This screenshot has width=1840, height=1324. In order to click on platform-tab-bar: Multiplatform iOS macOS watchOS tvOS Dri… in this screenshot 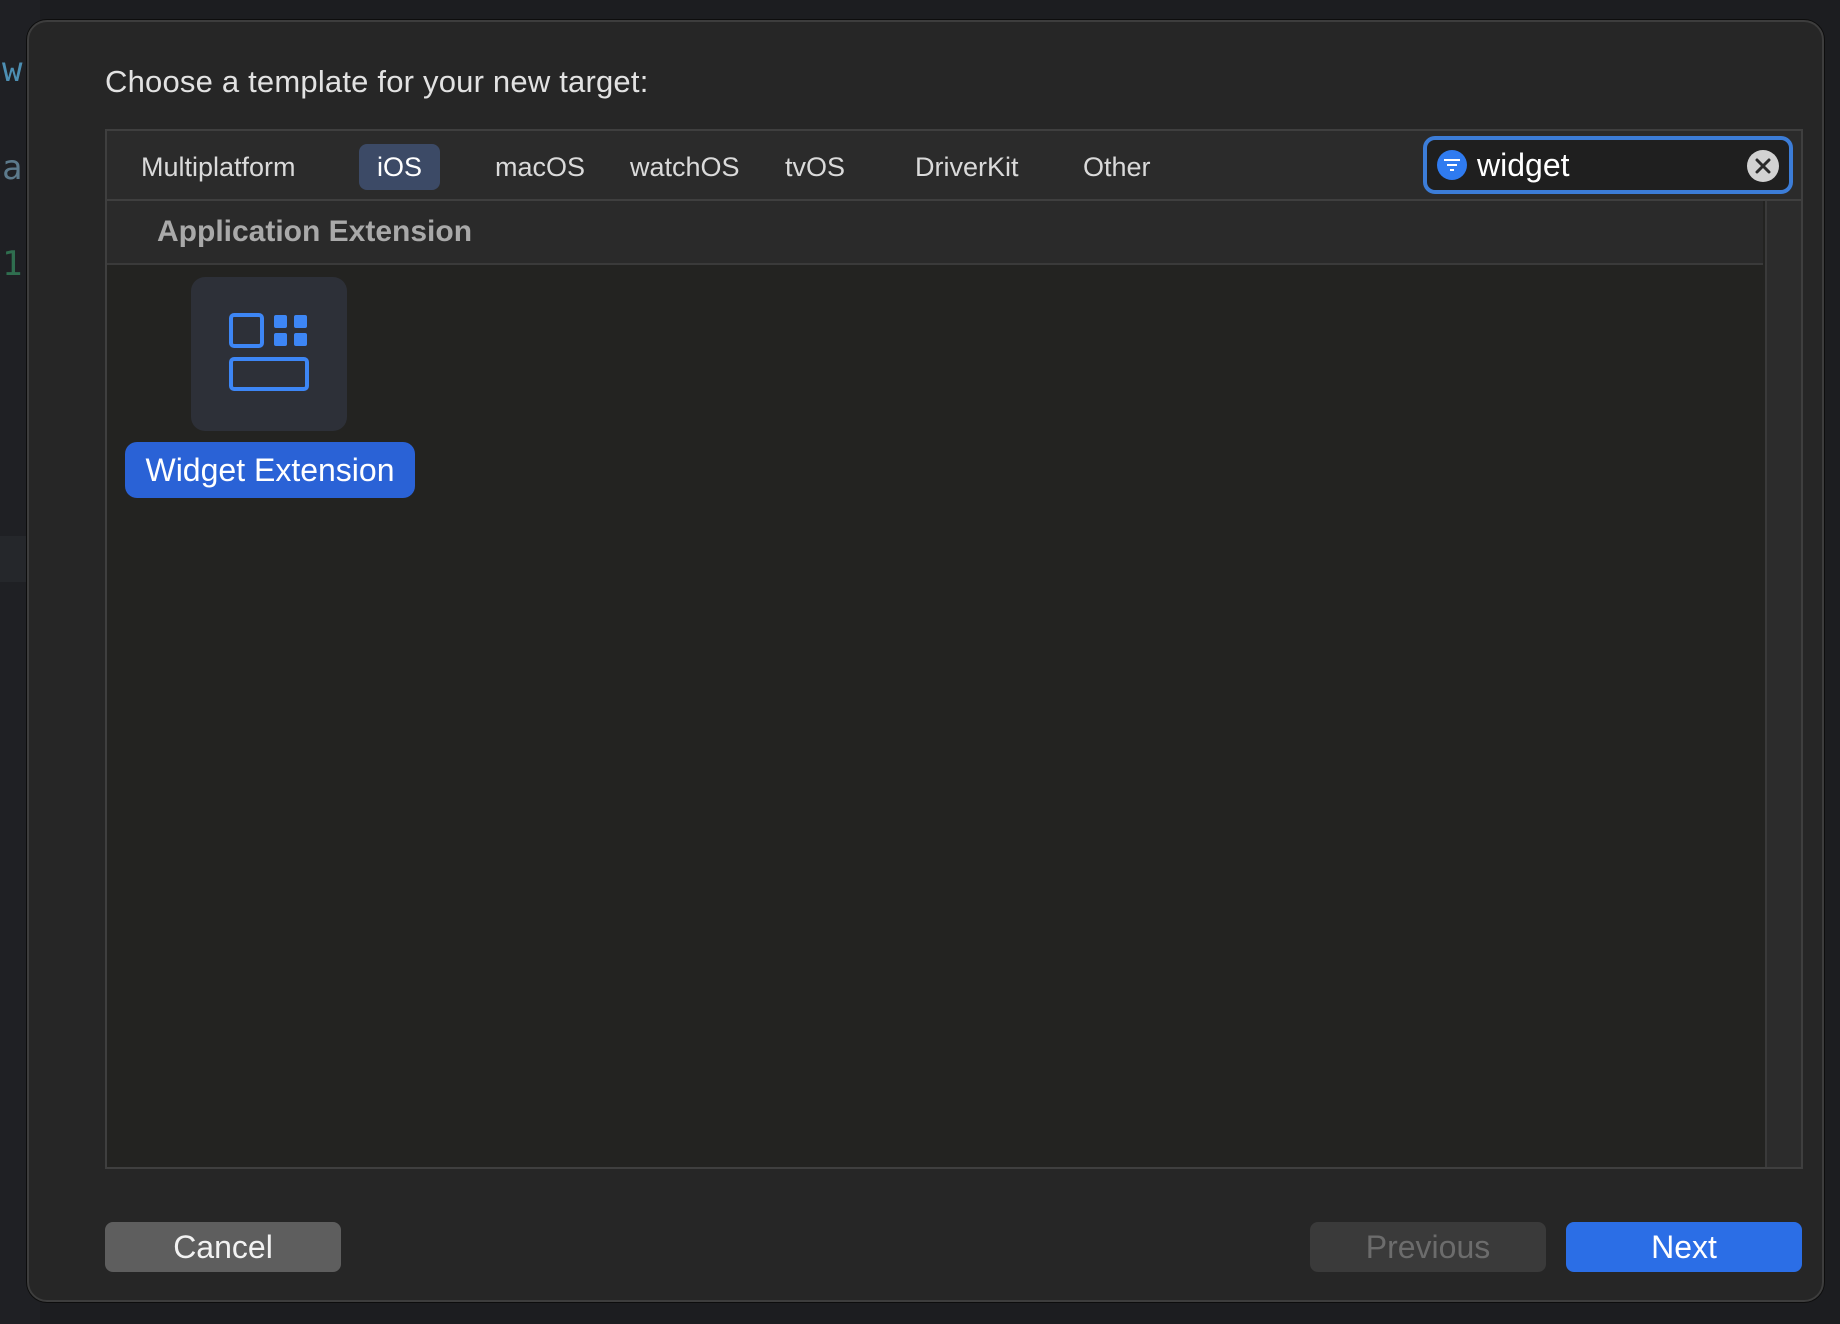, I will do `click(954, 166)`.